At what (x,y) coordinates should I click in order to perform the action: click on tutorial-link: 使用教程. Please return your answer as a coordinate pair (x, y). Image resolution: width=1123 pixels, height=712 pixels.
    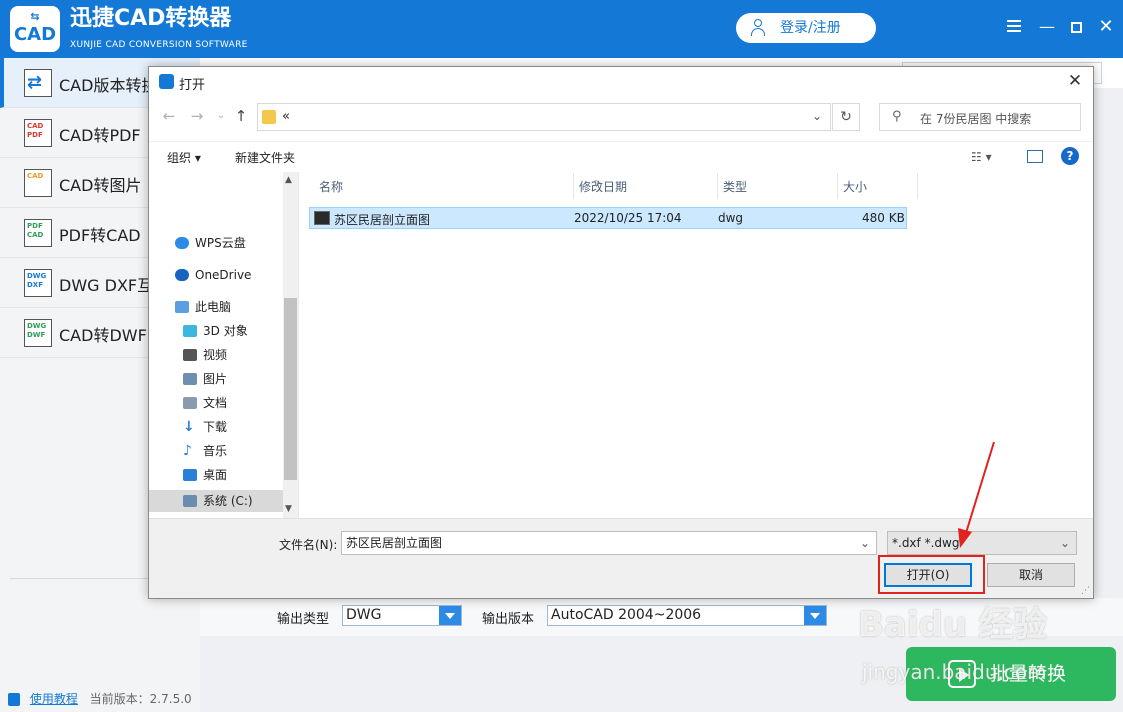
    Looking at the image, I should click on (54, 699).